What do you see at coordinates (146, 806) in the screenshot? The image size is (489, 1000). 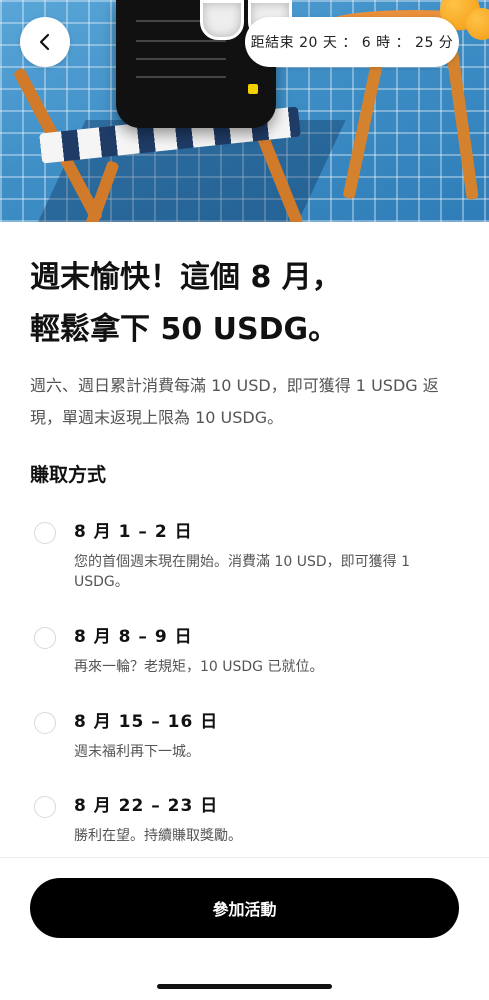 I see `step-date: 8 月 22 – 23 日` at bounding box center [146, 806].